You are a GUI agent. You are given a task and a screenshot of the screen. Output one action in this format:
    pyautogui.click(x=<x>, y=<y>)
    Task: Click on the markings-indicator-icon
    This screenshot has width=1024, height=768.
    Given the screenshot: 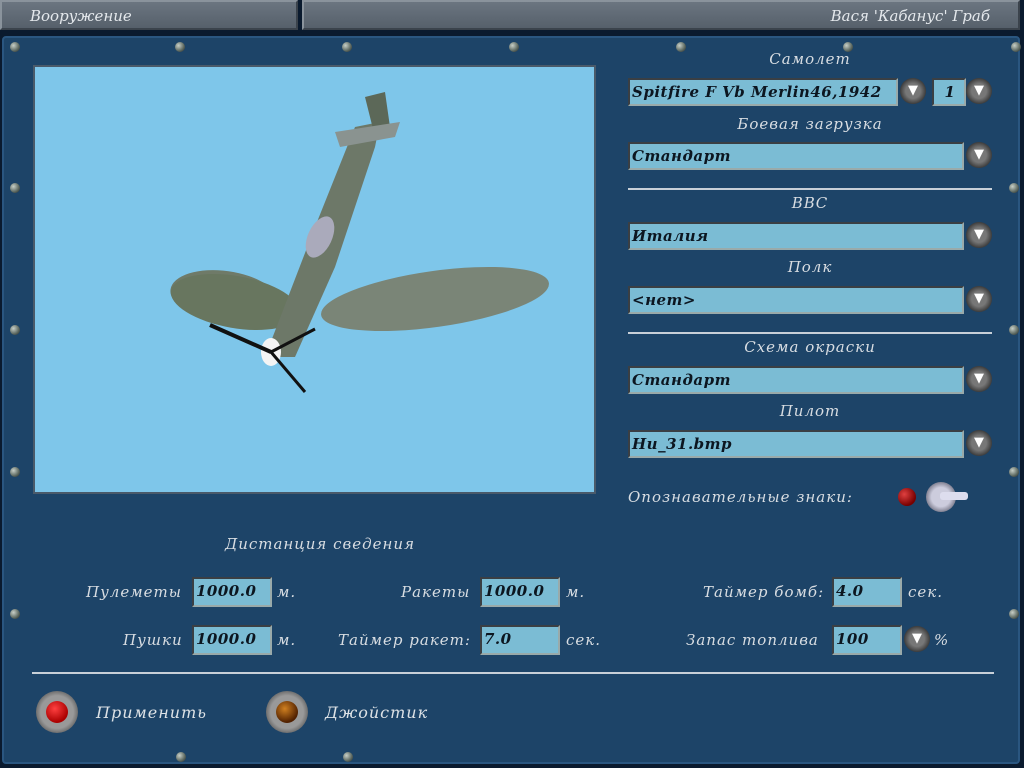 What is the action you would take?
    pyautogui.click(x=907, y=497)
    